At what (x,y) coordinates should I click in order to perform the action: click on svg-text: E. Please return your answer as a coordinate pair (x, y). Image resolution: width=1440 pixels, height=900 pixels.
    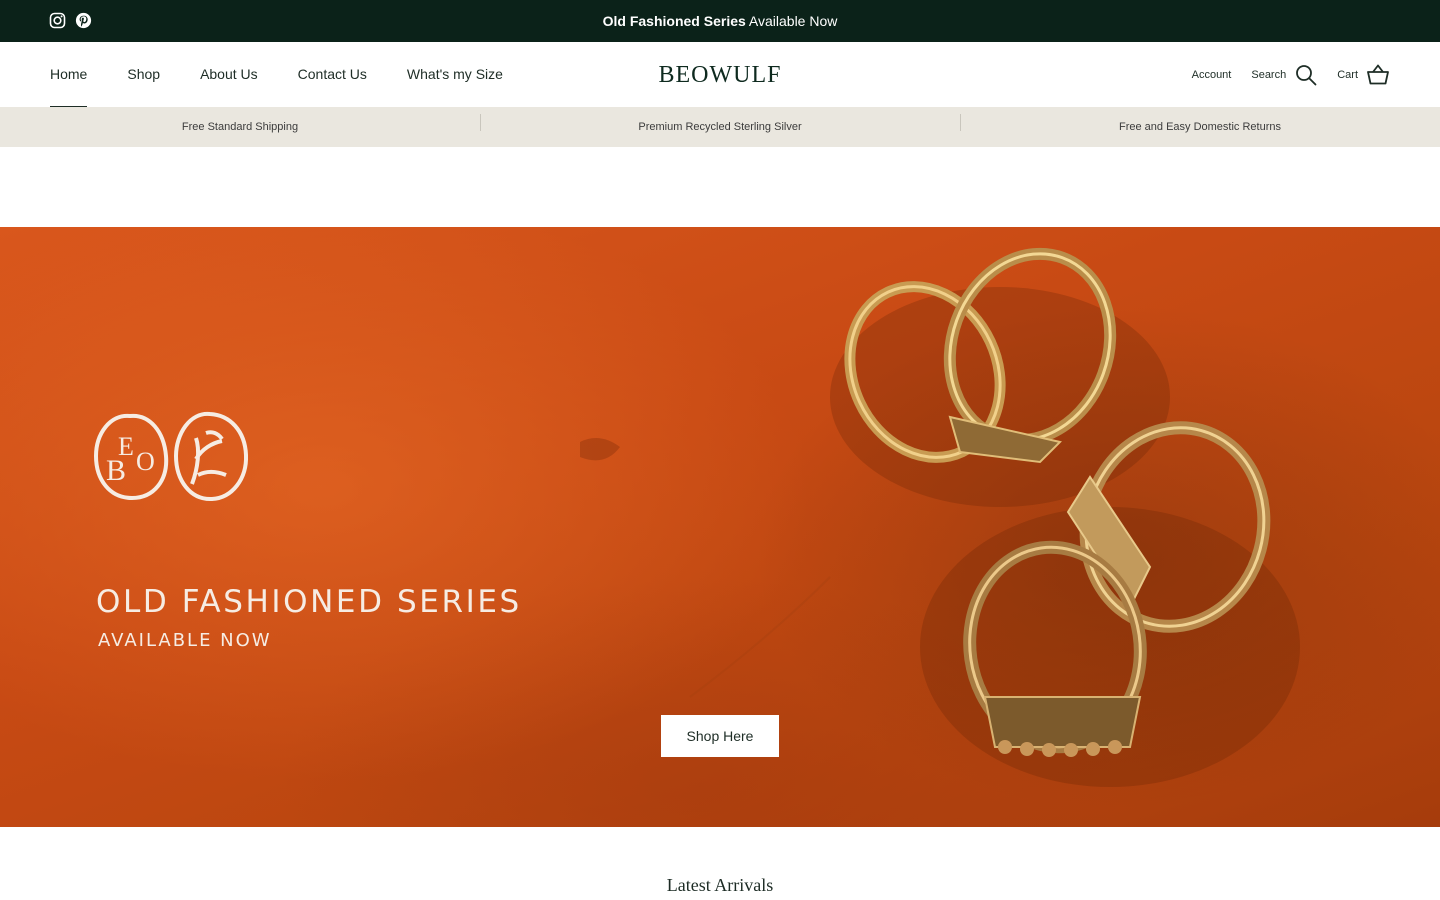
    Looking at the image, I should click on (126, 446).